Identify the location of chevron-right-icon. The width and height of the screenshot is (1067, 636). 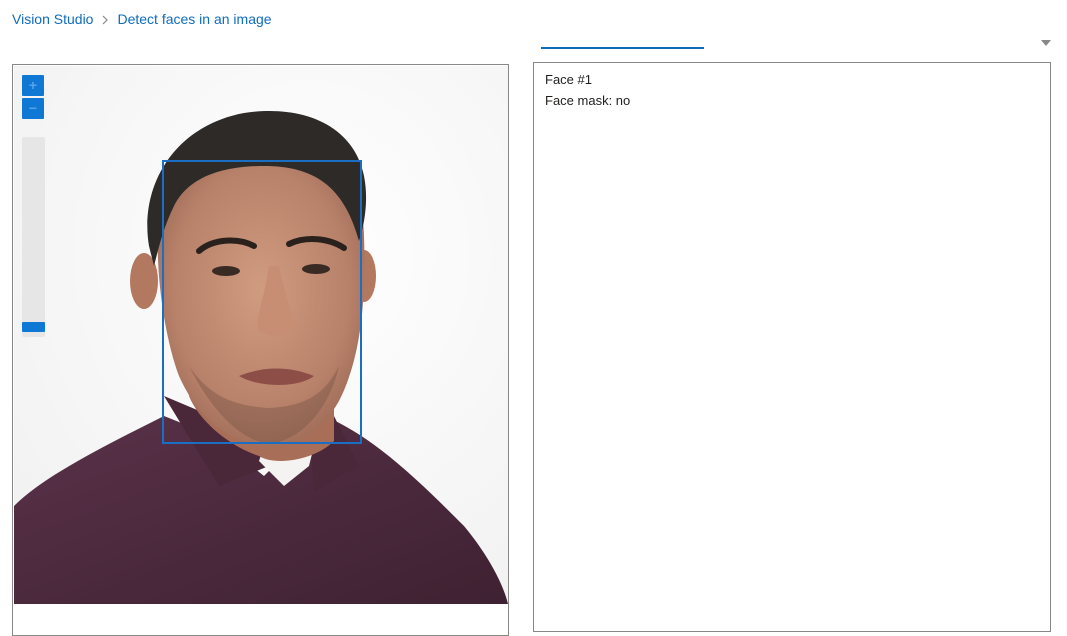
(105, 19).